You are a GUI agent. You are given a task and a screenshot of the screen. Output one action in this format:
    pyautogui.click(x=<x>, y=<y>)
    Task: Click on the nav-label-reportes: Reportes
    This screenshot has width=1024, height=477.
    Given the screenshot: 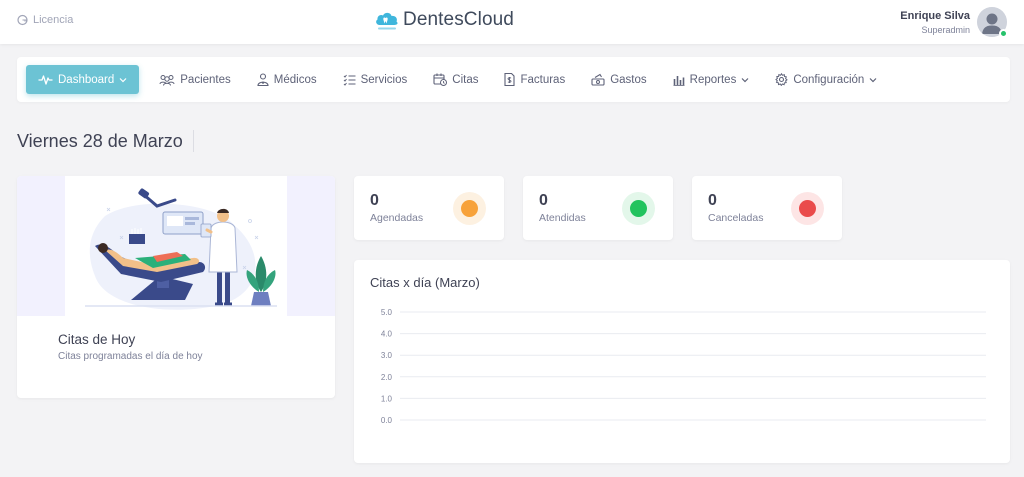 What is the action you would take?
    pyautogui.click(x=713, y=79)
    